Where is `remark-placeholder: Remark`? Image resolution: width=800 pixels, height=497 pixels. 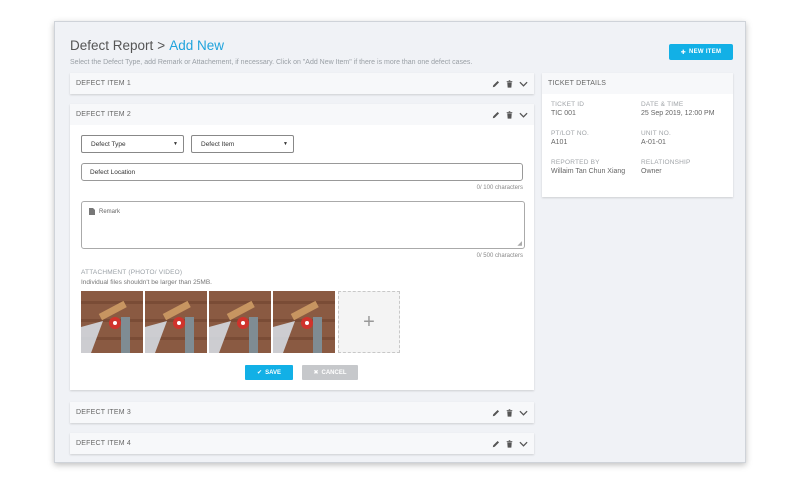
remark-placeholder: Remark is located at coordinates (110, 212).